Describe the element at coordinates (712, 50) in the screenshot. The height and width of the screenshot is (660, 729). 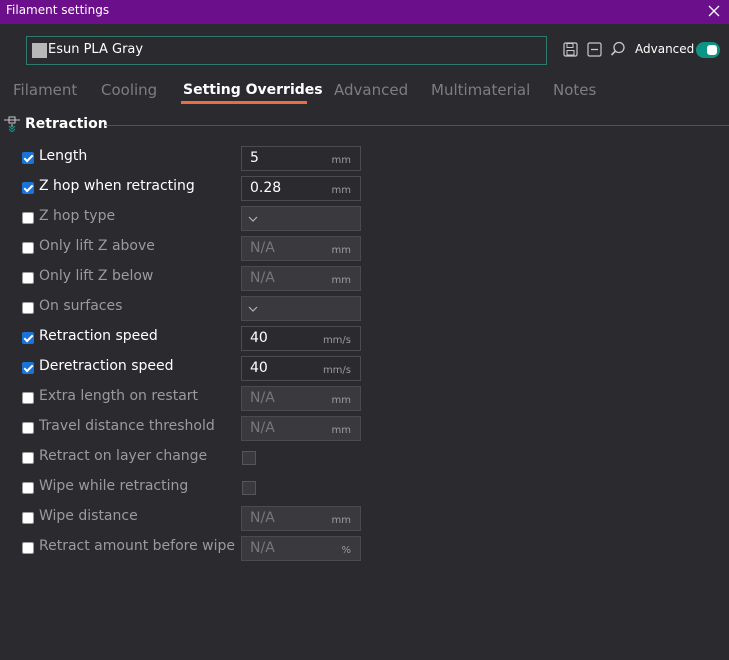
I see `toggle-knob` at that location.